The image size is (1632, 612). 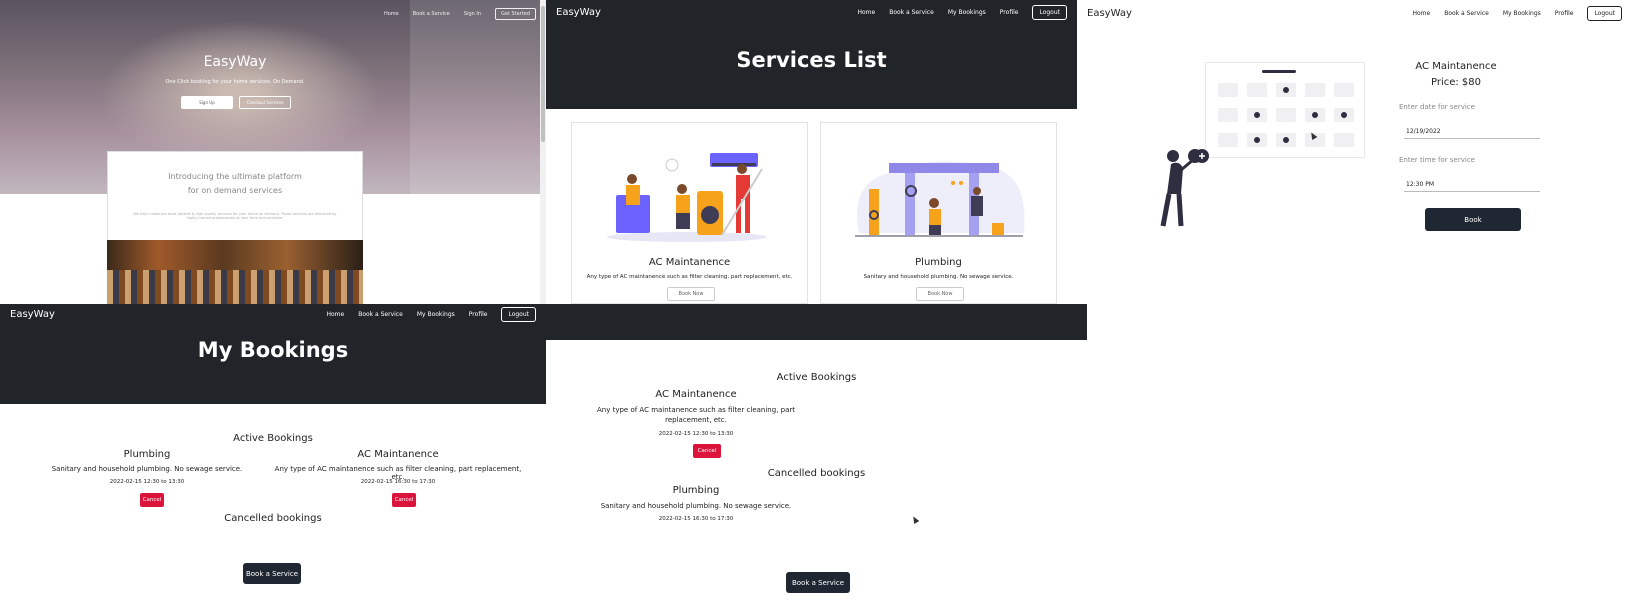 I want to click on booking-description-line2: replacement, etc., so click(x=696, y=420).